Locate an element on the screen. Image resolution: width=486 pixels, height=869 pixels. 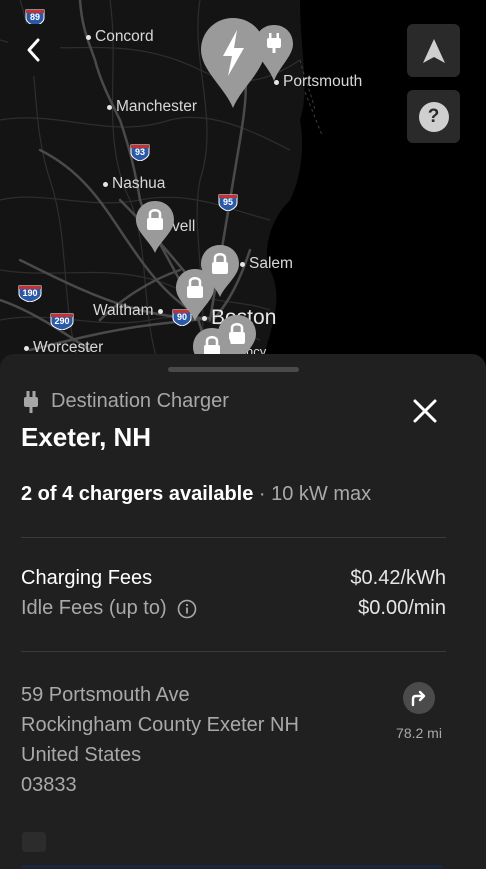
close-icon is located at coordinates (425, 411).